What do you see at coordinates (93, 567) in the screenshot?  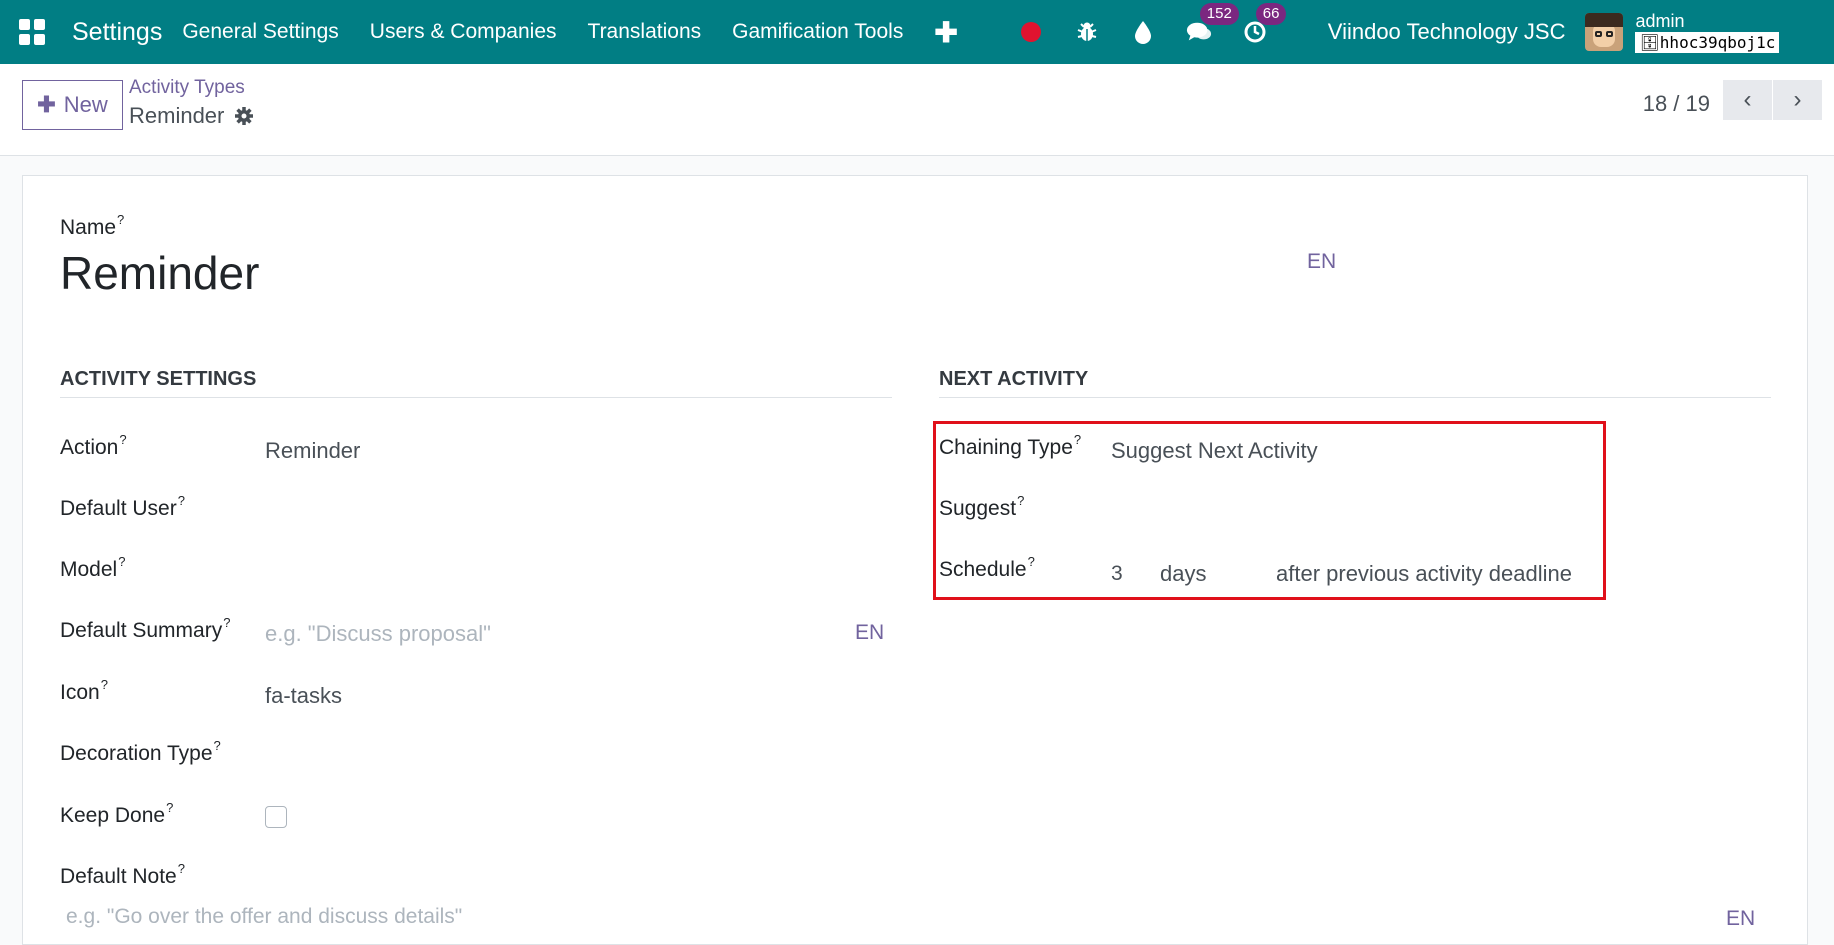 I see `model-label: Model?` at bounding box center [93, 567].